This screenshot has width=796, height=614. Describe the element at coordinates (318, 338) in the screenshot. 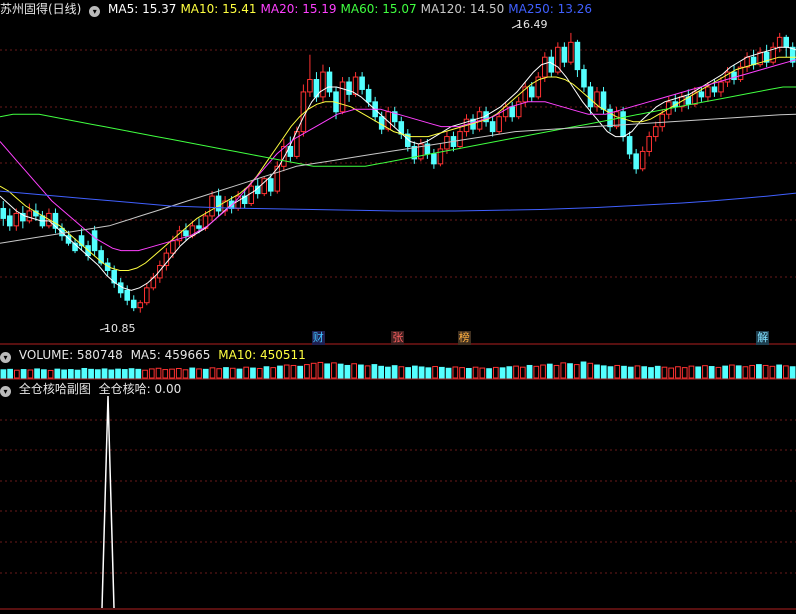

I see `event-marker: 财` at that location.